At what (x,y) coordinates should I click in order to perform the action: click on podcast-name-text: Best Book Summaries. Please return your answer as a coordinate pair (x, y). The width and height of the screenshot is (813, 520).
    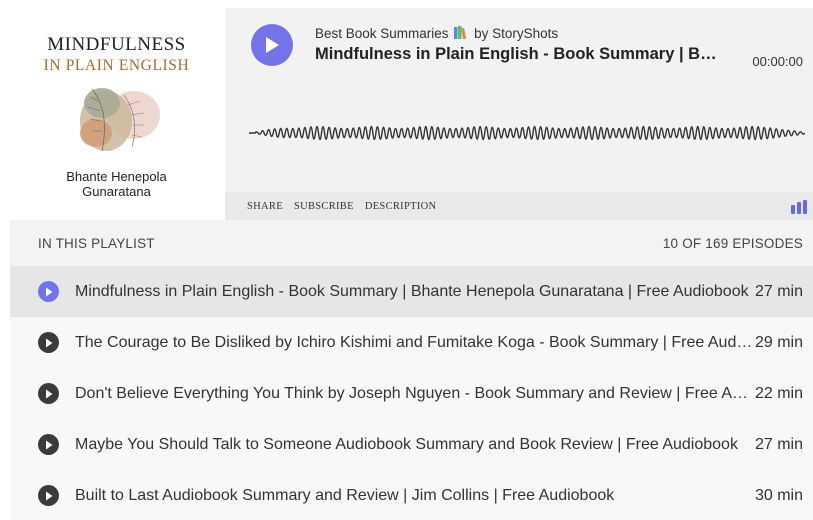
    Looking at the image, I should click on (382, 33).